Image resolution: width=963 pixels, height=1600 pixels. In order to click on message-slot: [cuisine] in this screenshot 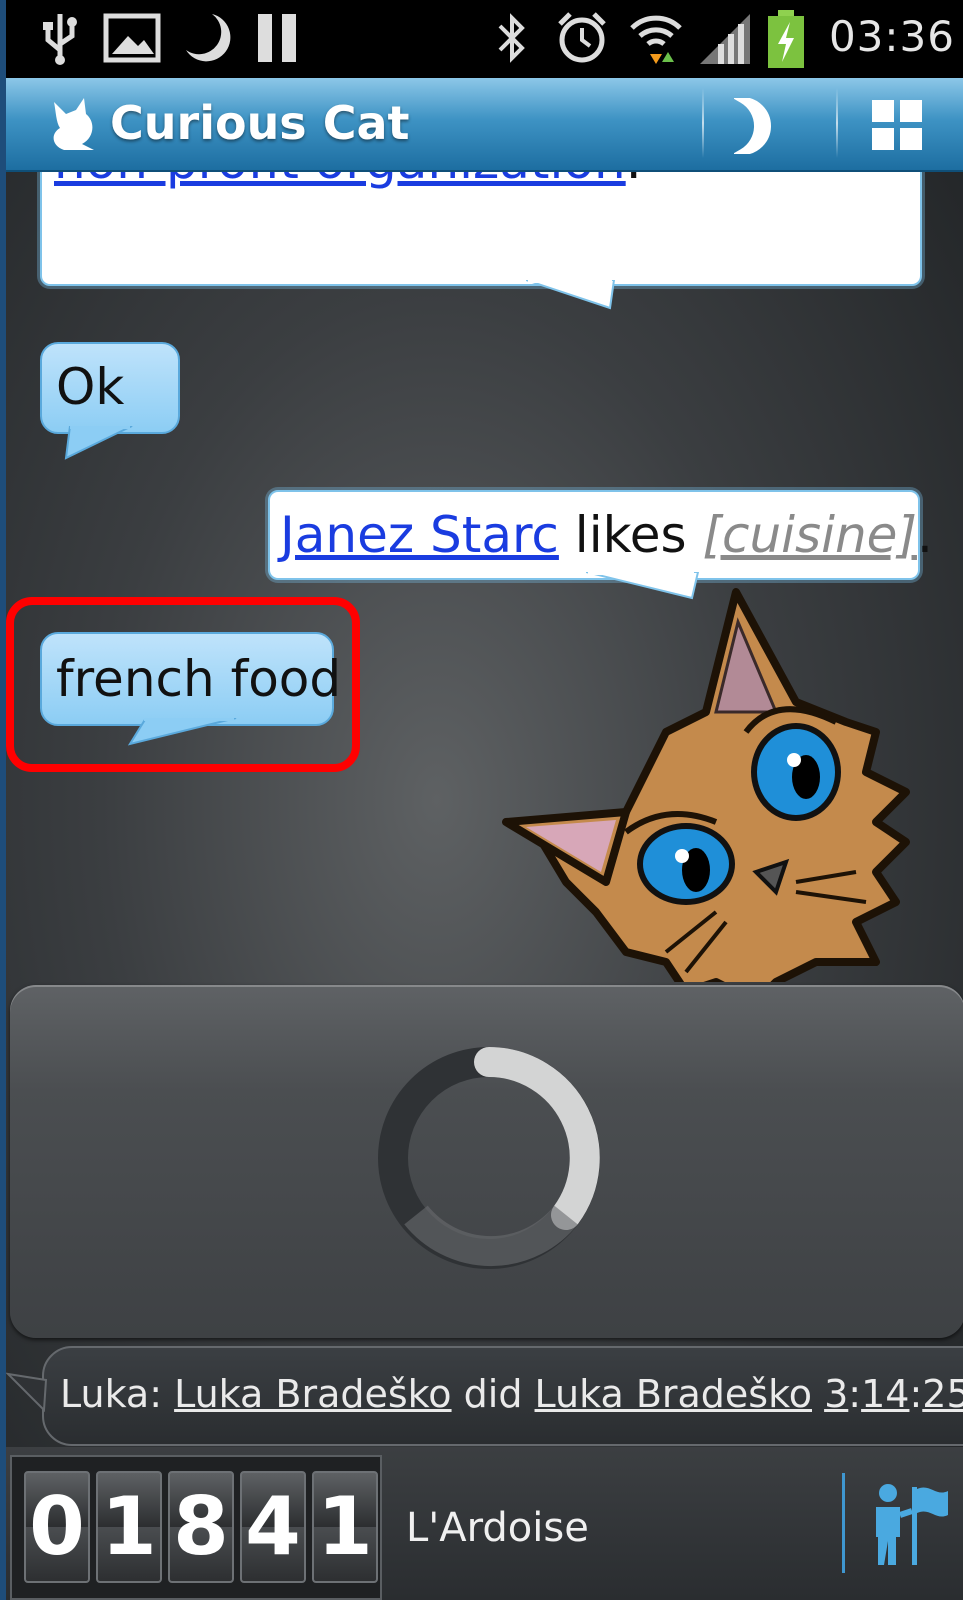, I will do `click(809, 535)`.